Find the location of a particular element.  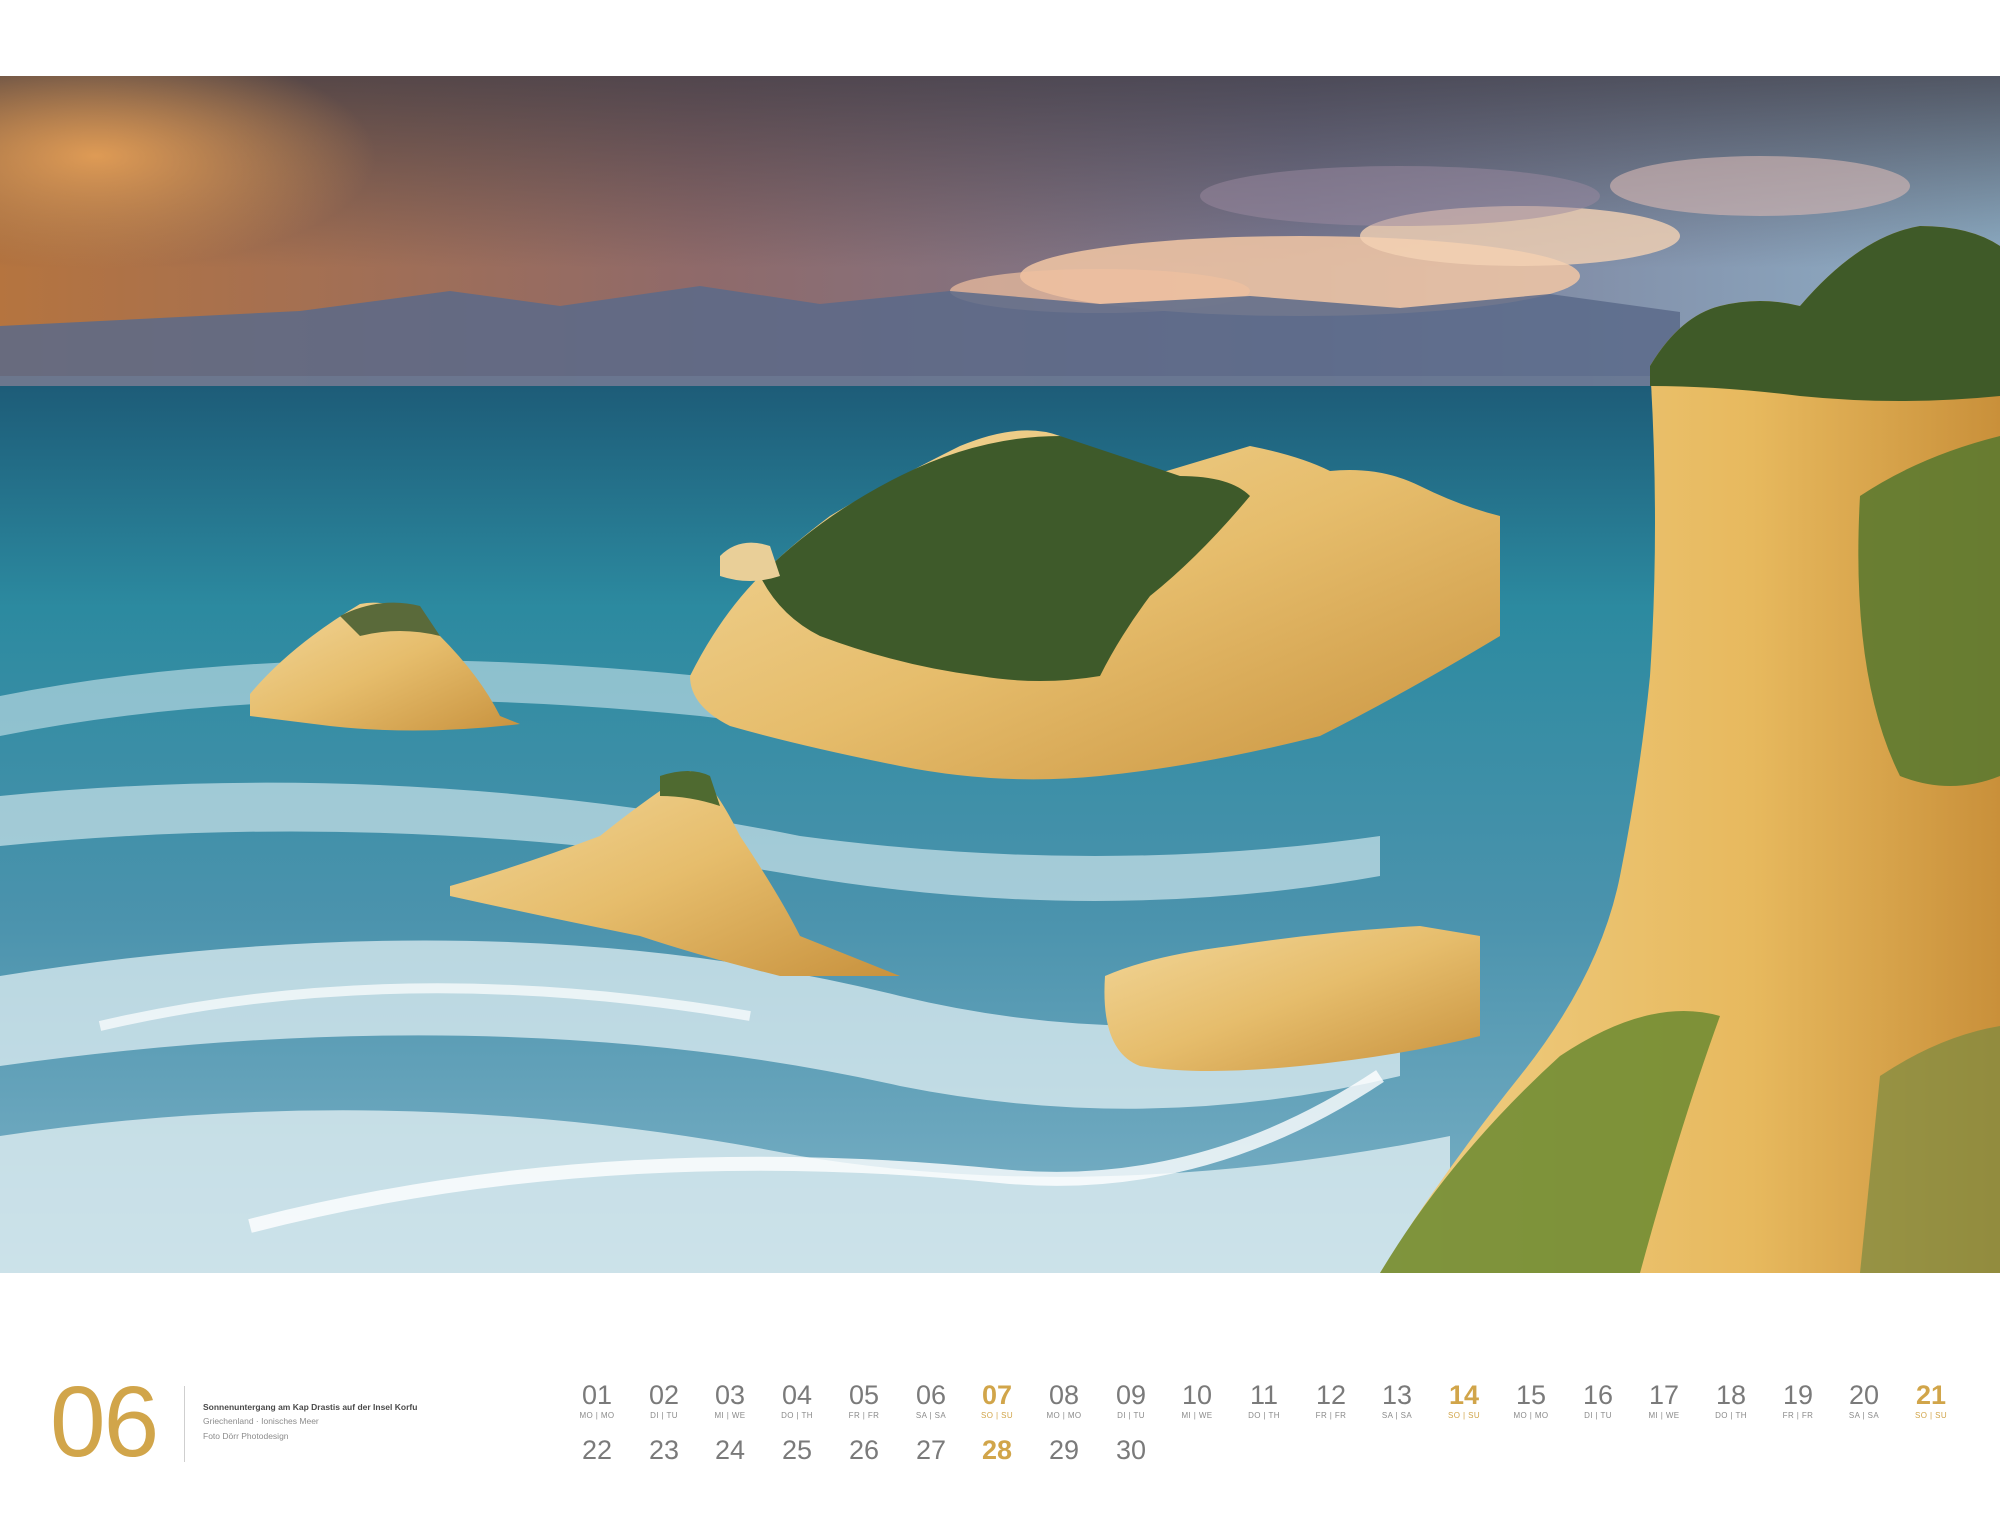

day-number: 27 is located at coordinates (931, 1450).